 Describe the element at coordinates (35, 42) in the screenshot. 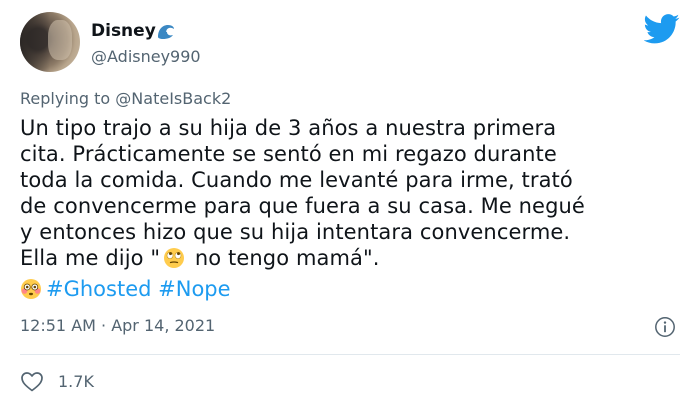

I see `avatar-shade` at that location.